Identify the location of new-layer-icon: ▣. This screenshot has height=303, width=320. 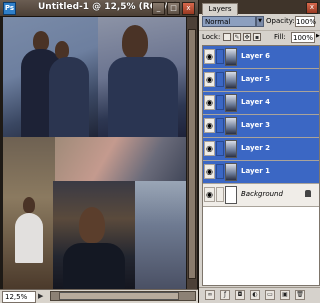
(285, 295).